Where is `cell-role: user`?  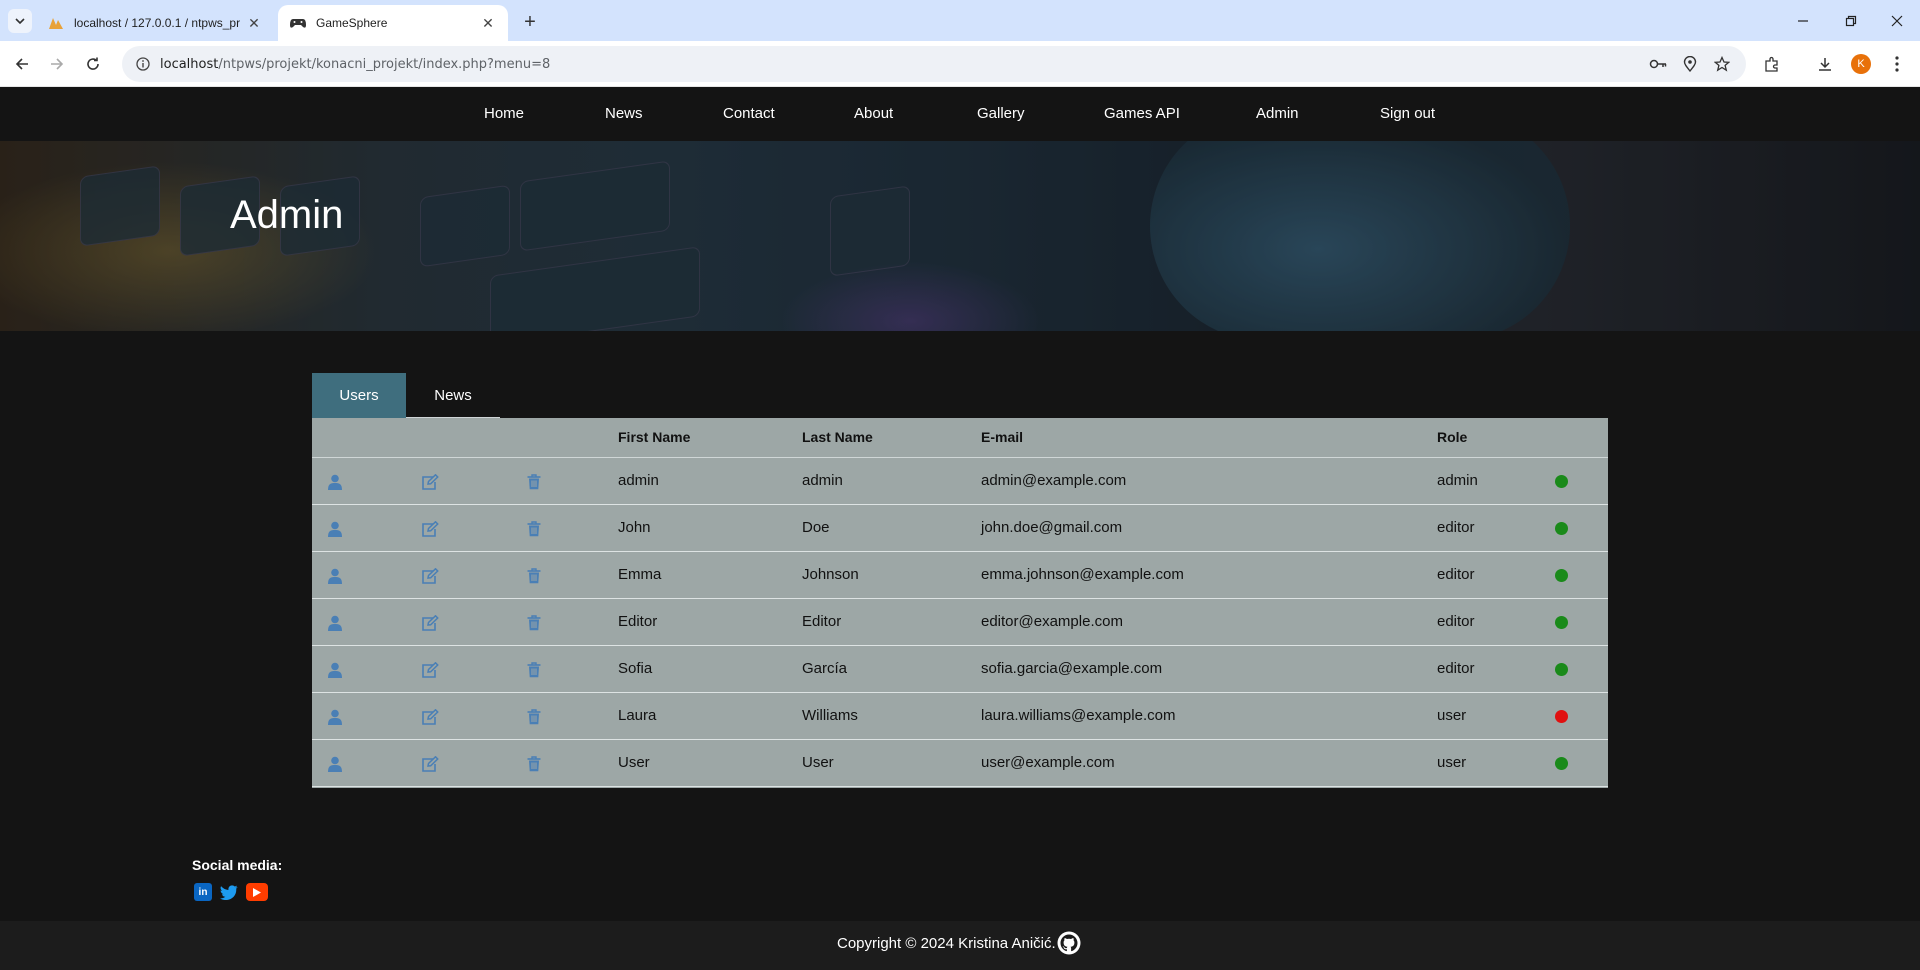
cell-role: user is located at coordinates (1452, 715).